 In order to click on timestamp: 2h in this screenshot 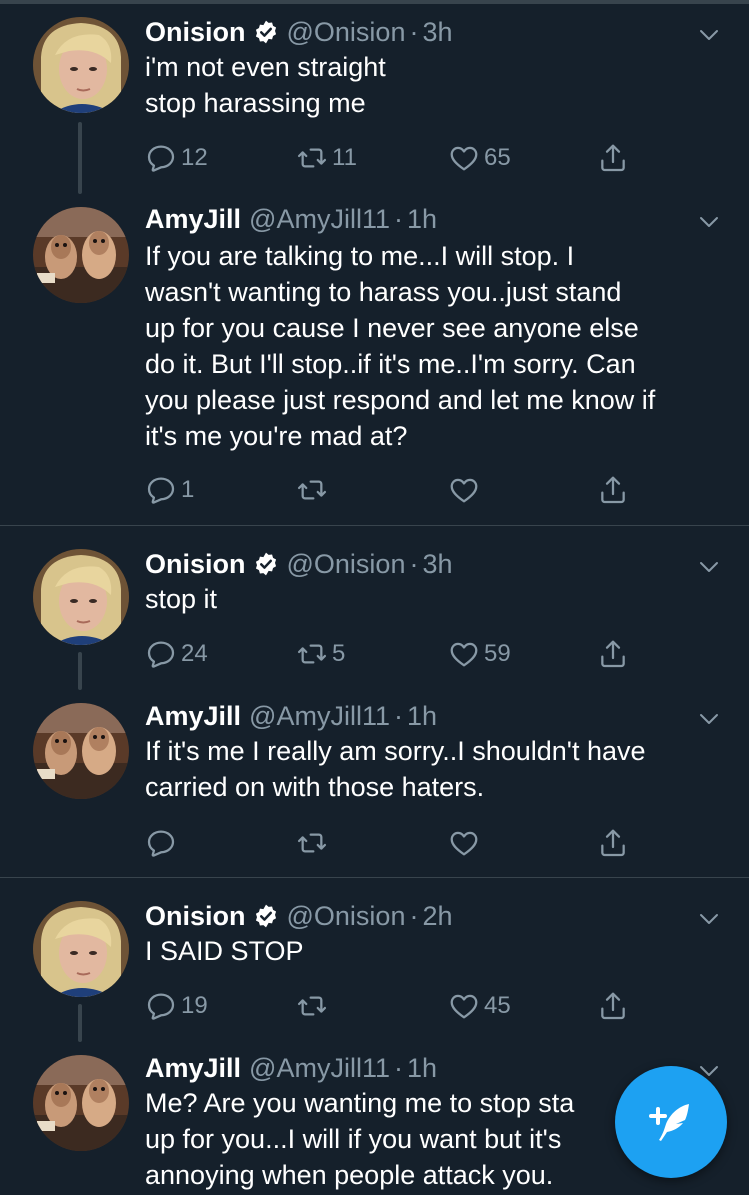, I will do `click(437, 916)`.